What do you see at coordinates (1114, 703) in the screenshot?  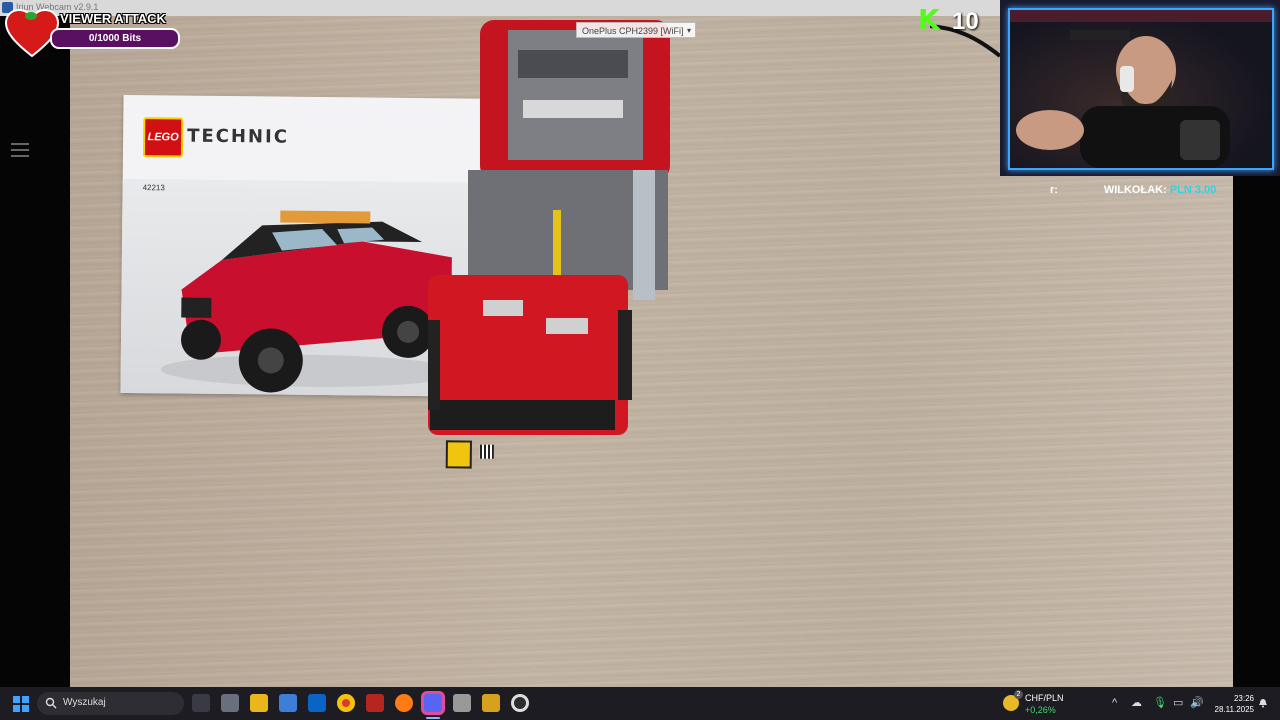 I see `chevron-up-icon: ^` at bounding box center [1114, 703].